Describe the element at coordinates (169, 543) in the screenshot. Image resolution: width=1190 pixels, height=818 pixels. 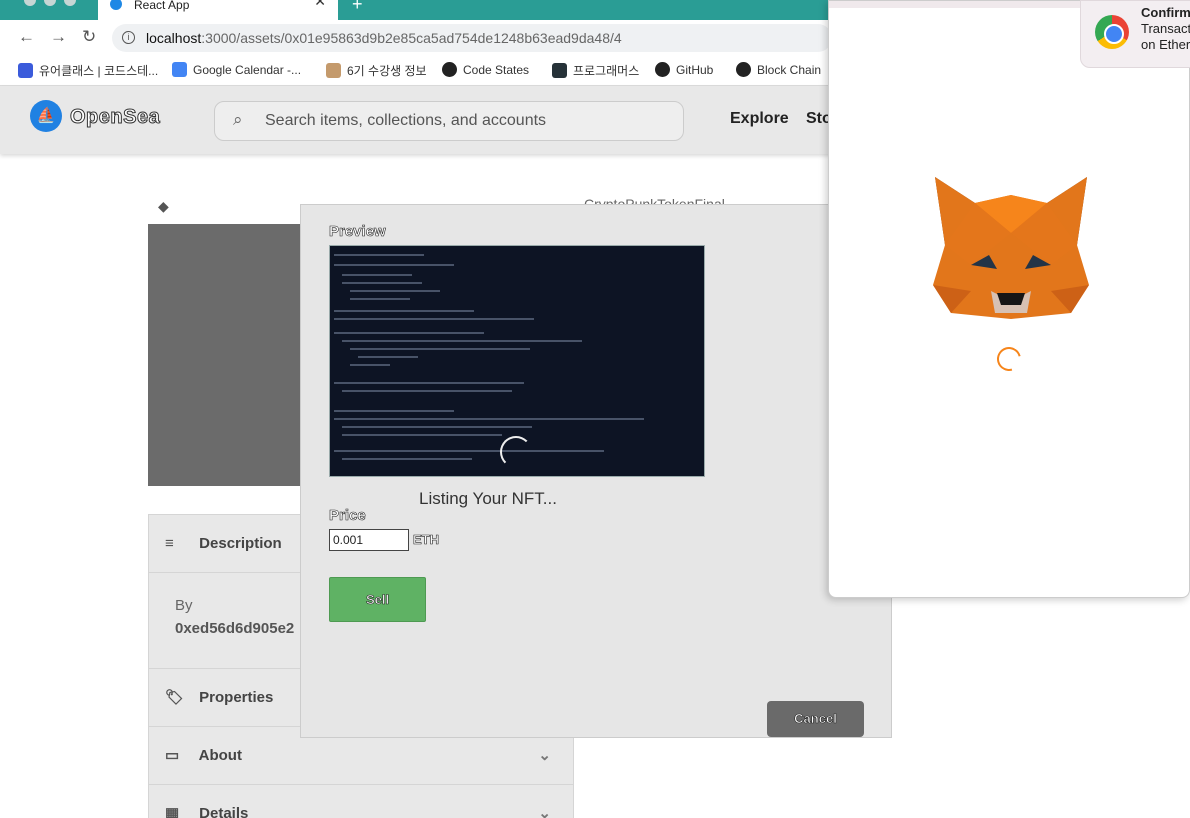
I see `list-icon: ≡` at that location.